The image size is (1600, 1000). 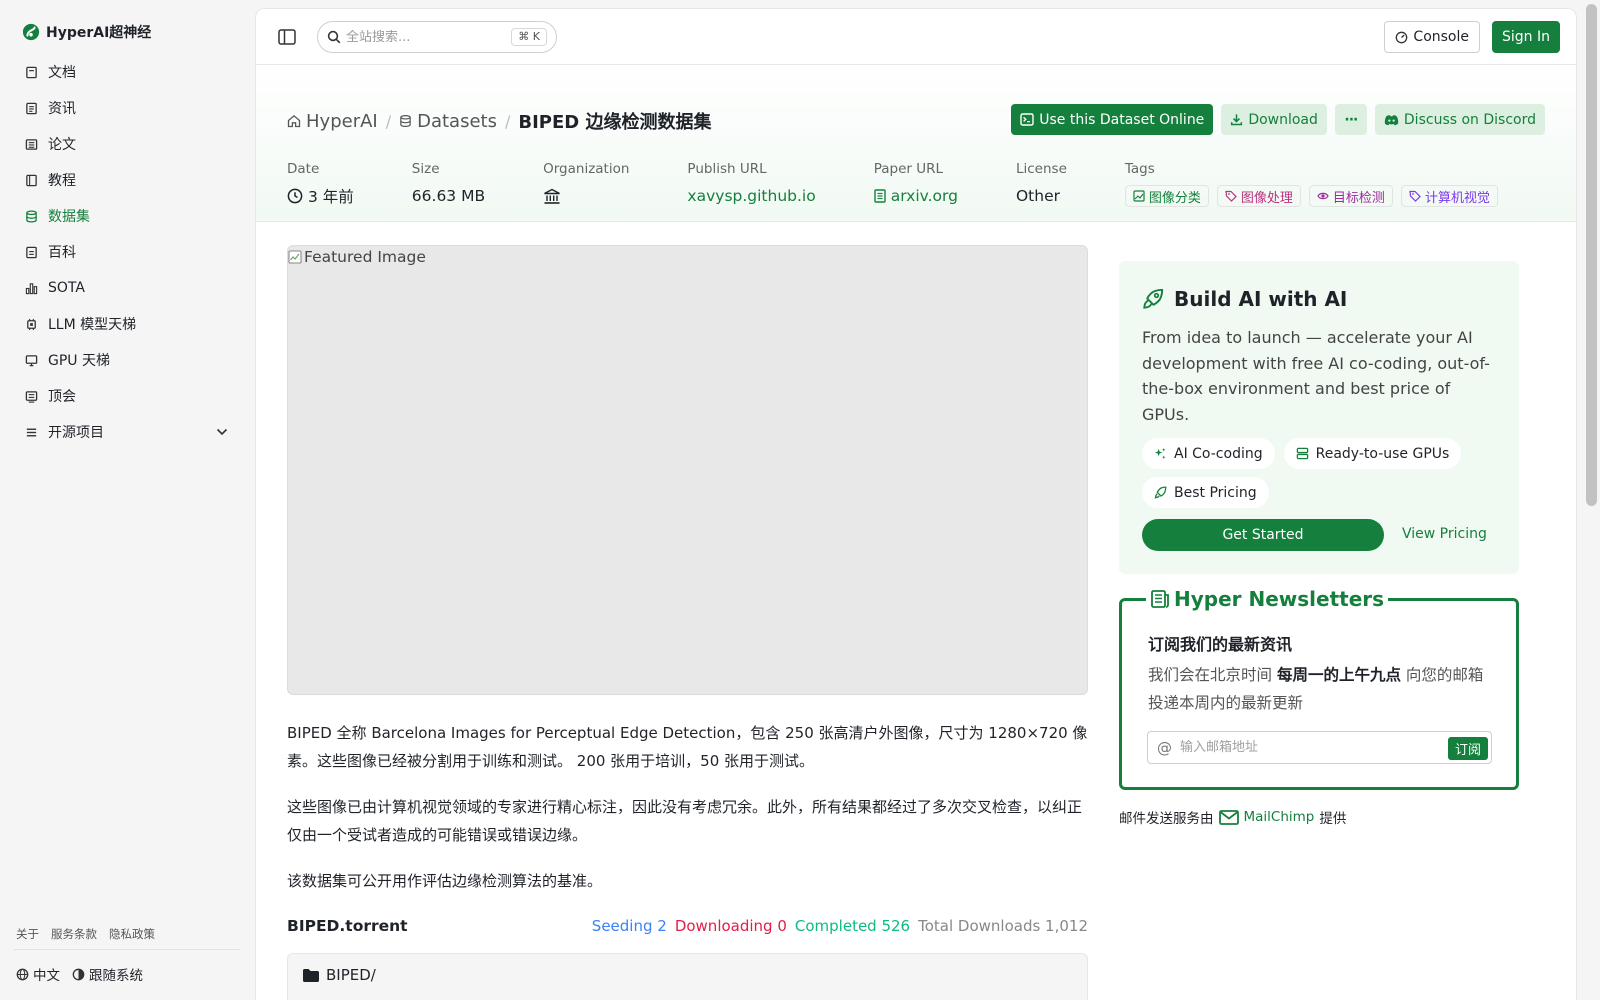 What do you see at coordinates (1218, 453) in the screenshot?
I see `chip-label: AI Co-coding` at bounding box center [1218, 453].